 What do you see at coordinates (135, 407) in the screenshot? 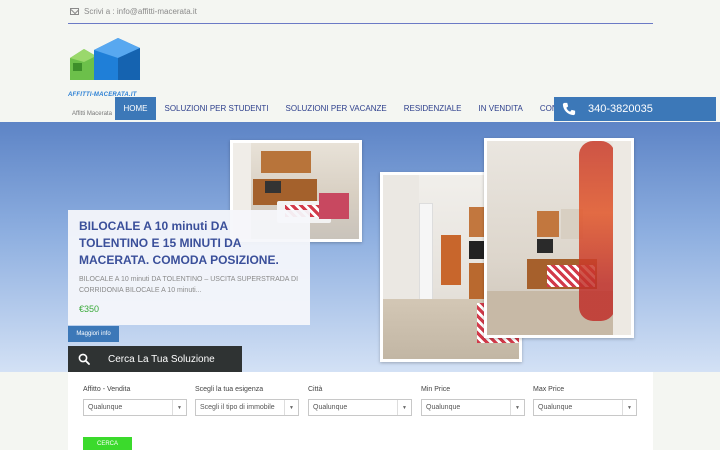
I see `select-affitto-vendita: Qualunque ▼` at bounding box center [135, 407].